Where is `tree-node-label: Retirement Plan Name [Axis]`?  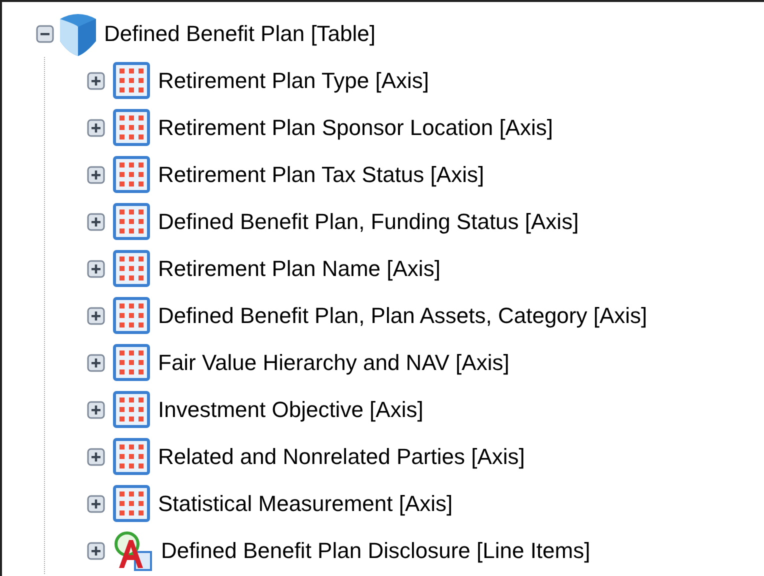
tree-node-label: Retirement Plan Name [Axis] is located at coordinates (299, 268).